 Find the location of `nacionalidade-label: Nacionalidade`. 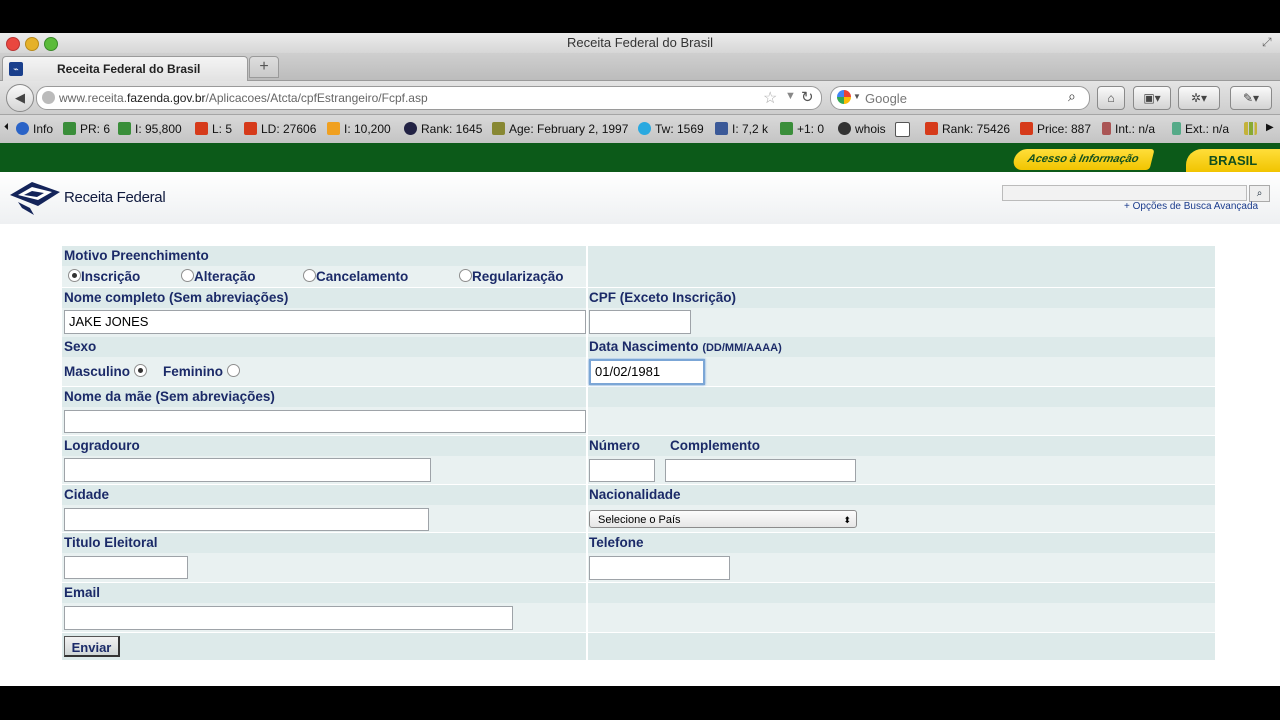

nacionalidade-label: Nacionalidade is located at coordinates (635, 494).